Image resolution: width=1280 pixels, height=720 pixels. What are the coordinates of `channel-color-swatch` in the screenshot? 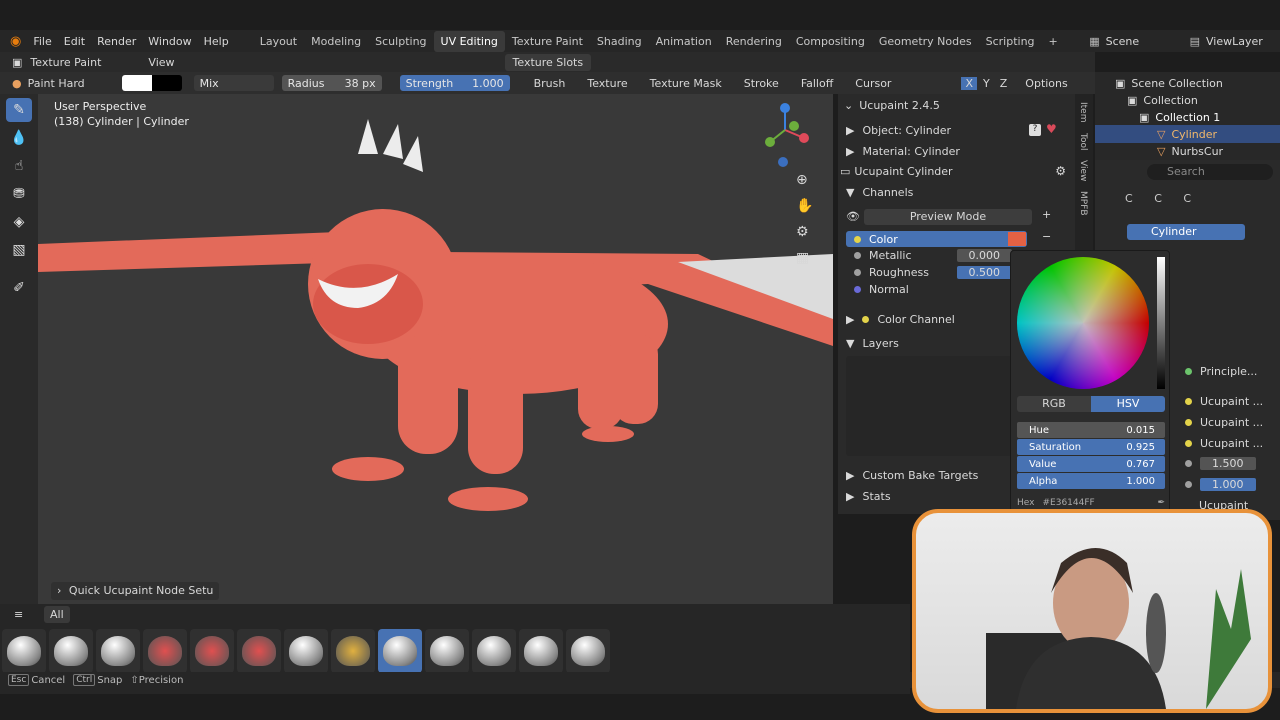 It's located at (1017, 239).